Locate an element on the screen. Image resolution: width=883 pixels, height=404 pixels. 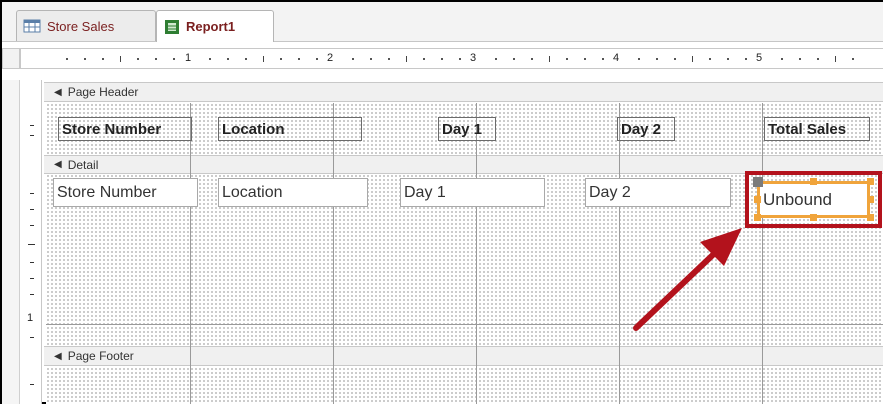
section-title: Detail is located at coordinates (83, 164).